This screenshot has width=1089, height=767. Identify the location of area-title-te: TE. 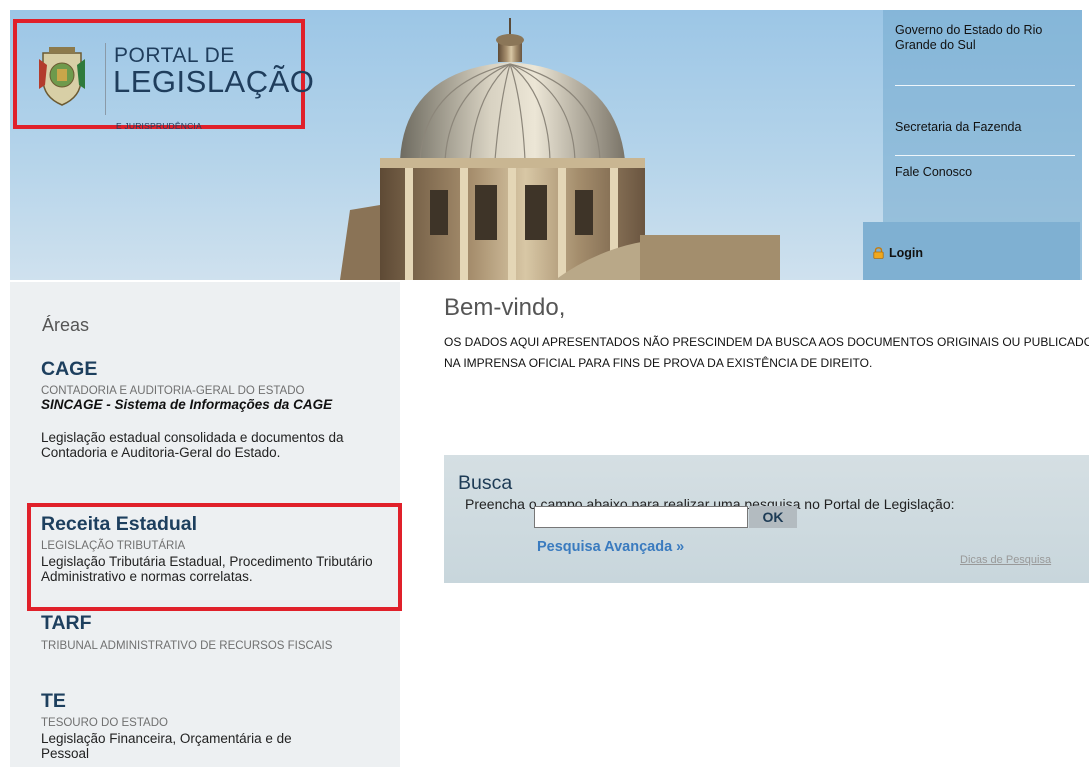
(53, 701).